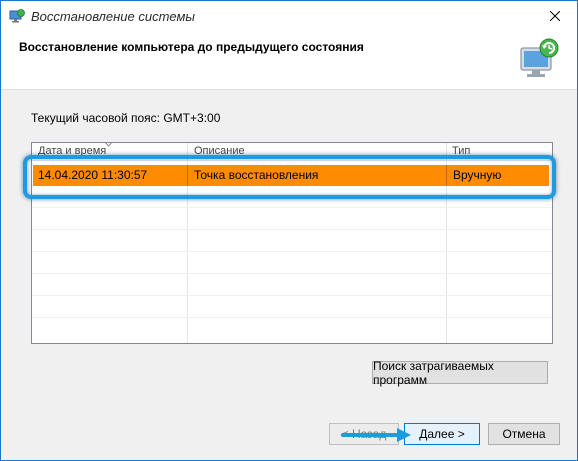  I want to click on close-button, so click(554, 15).